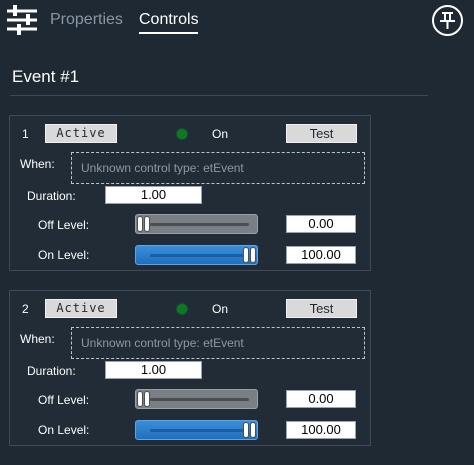  I want to click on pin-button, so click(447, 20).